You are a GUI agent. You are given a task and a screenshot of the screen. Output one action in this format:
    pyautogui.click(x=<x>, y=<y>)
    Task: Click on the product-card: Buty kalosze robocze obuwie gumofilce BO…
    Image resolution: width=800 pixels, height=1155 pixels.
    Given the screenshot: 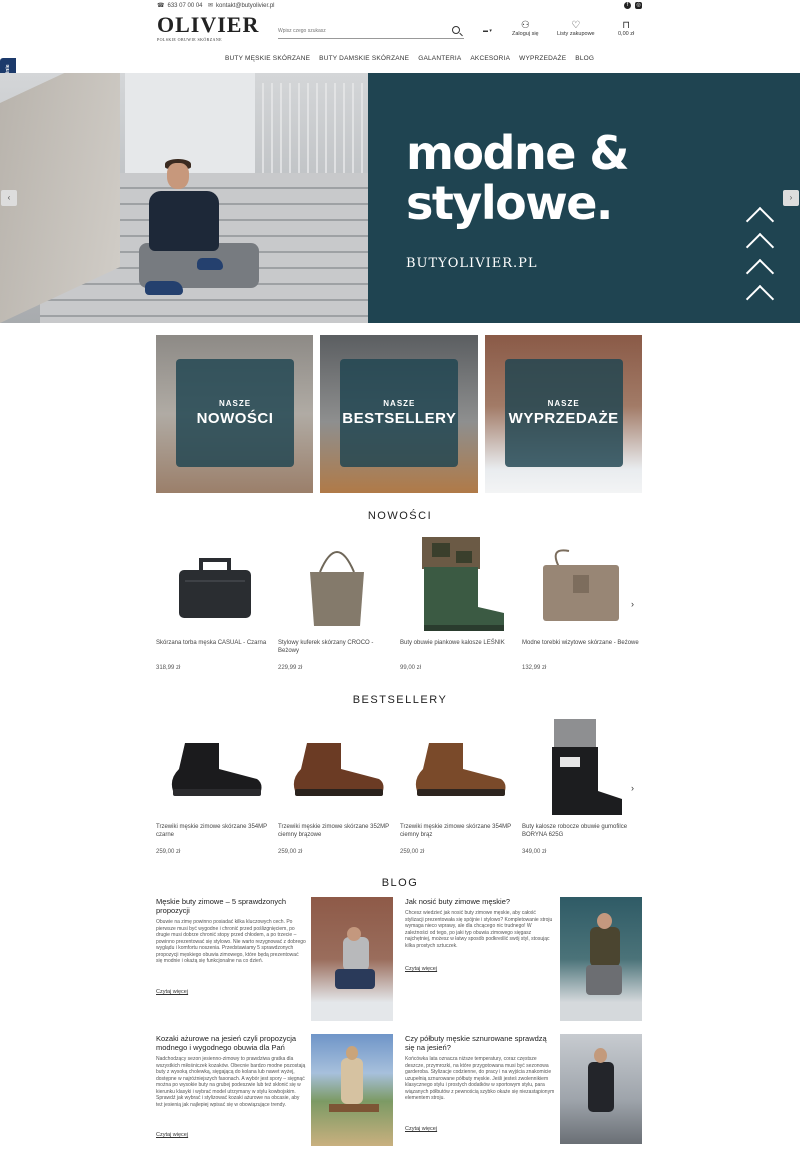 What is the action you would take?
    pyautogui.click(x=581, y=789)
    